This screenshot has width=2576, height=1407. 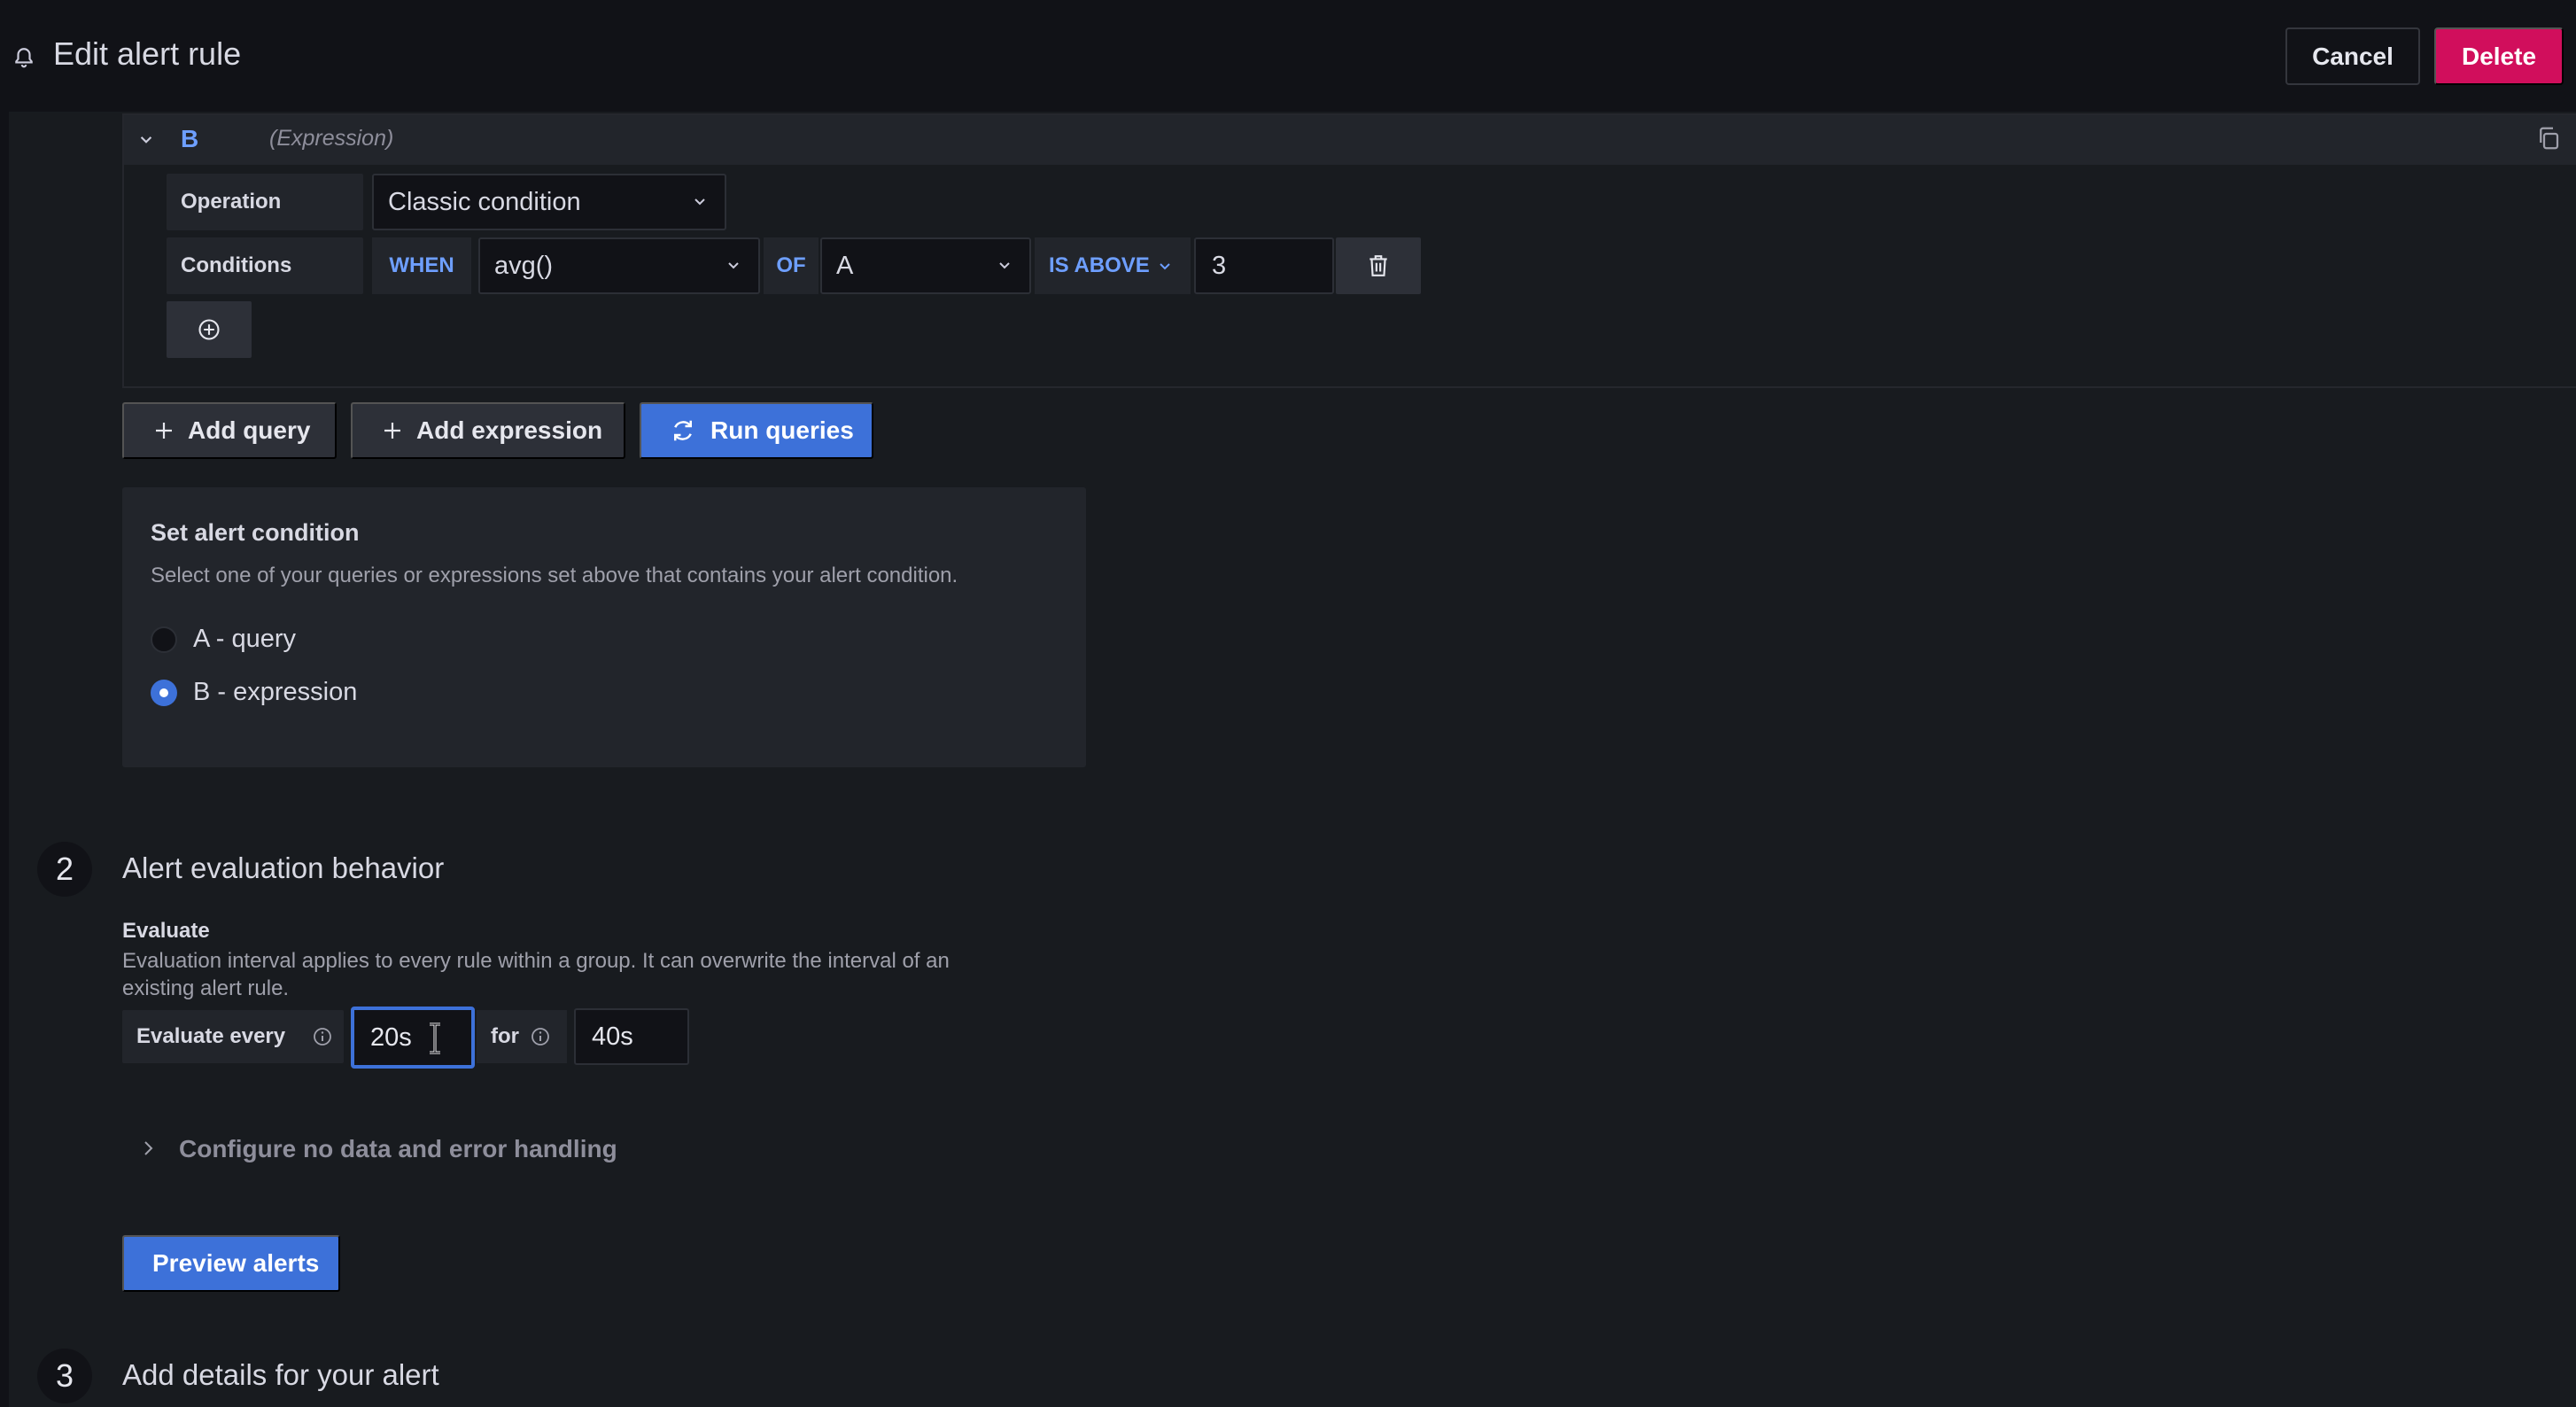 I want to click on refresh-icon, so click(x=683, y=431).